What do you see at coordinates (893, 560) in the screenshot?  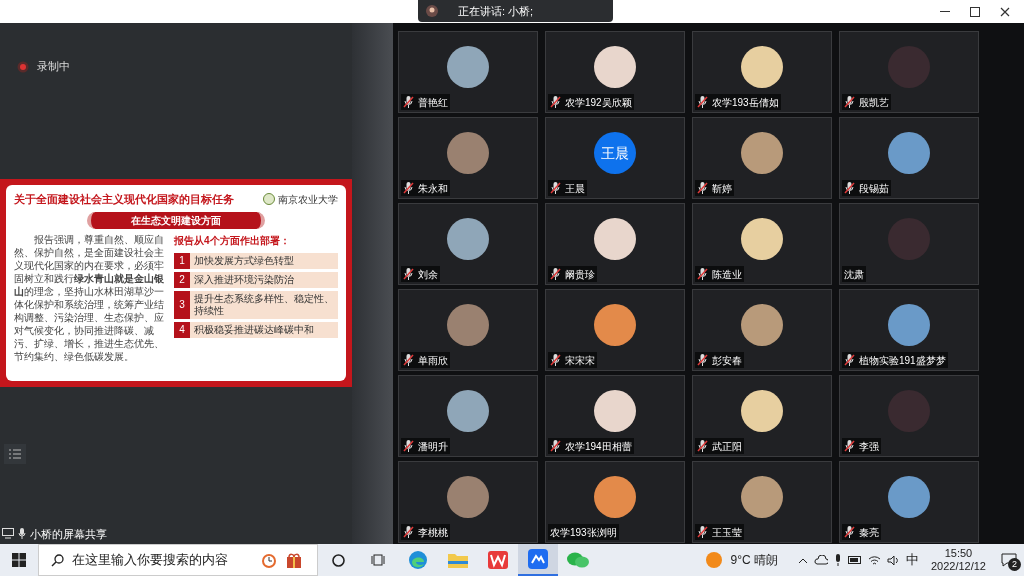 I see `speaker-icon` at bounding box center [893, 560].